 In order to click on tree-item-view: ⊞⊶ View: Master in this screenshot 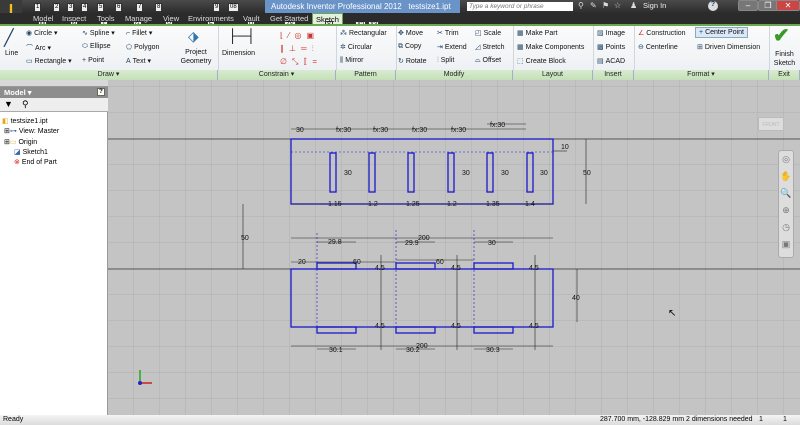, I will do `click(31, 132)`.